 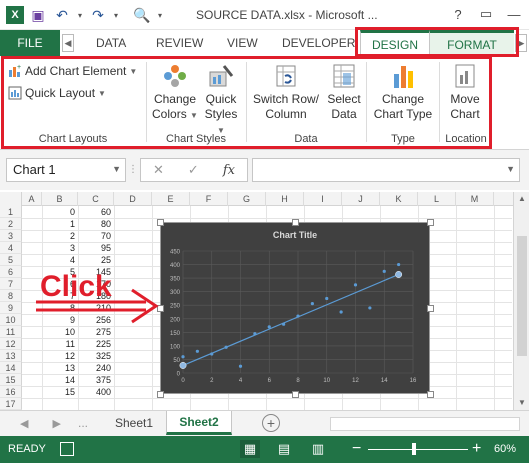 What do you see at coordinates (11, 248) in the screenshot?
I see `row-header: 4` at bounding box center [11, 248].